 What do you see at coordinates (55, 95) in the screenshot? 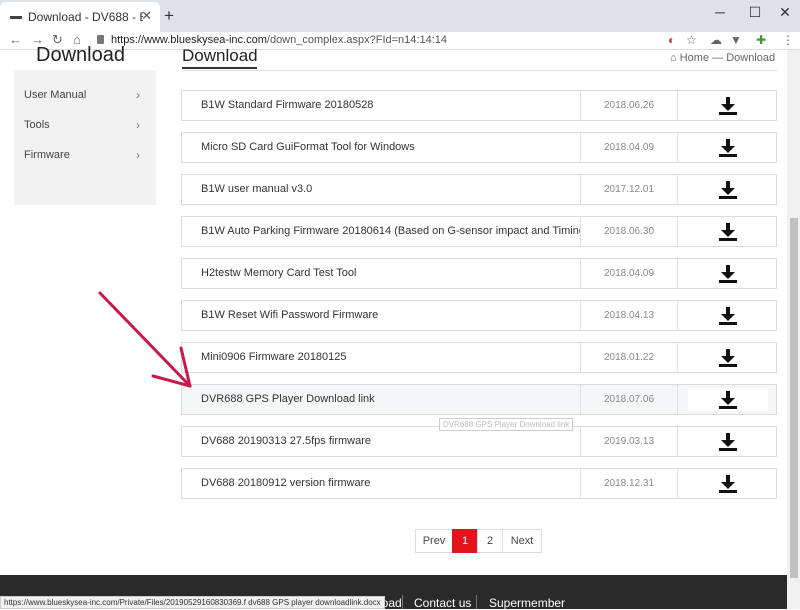
I see `sidebar-item-label: User Manual` at bounding box center [55, 95].